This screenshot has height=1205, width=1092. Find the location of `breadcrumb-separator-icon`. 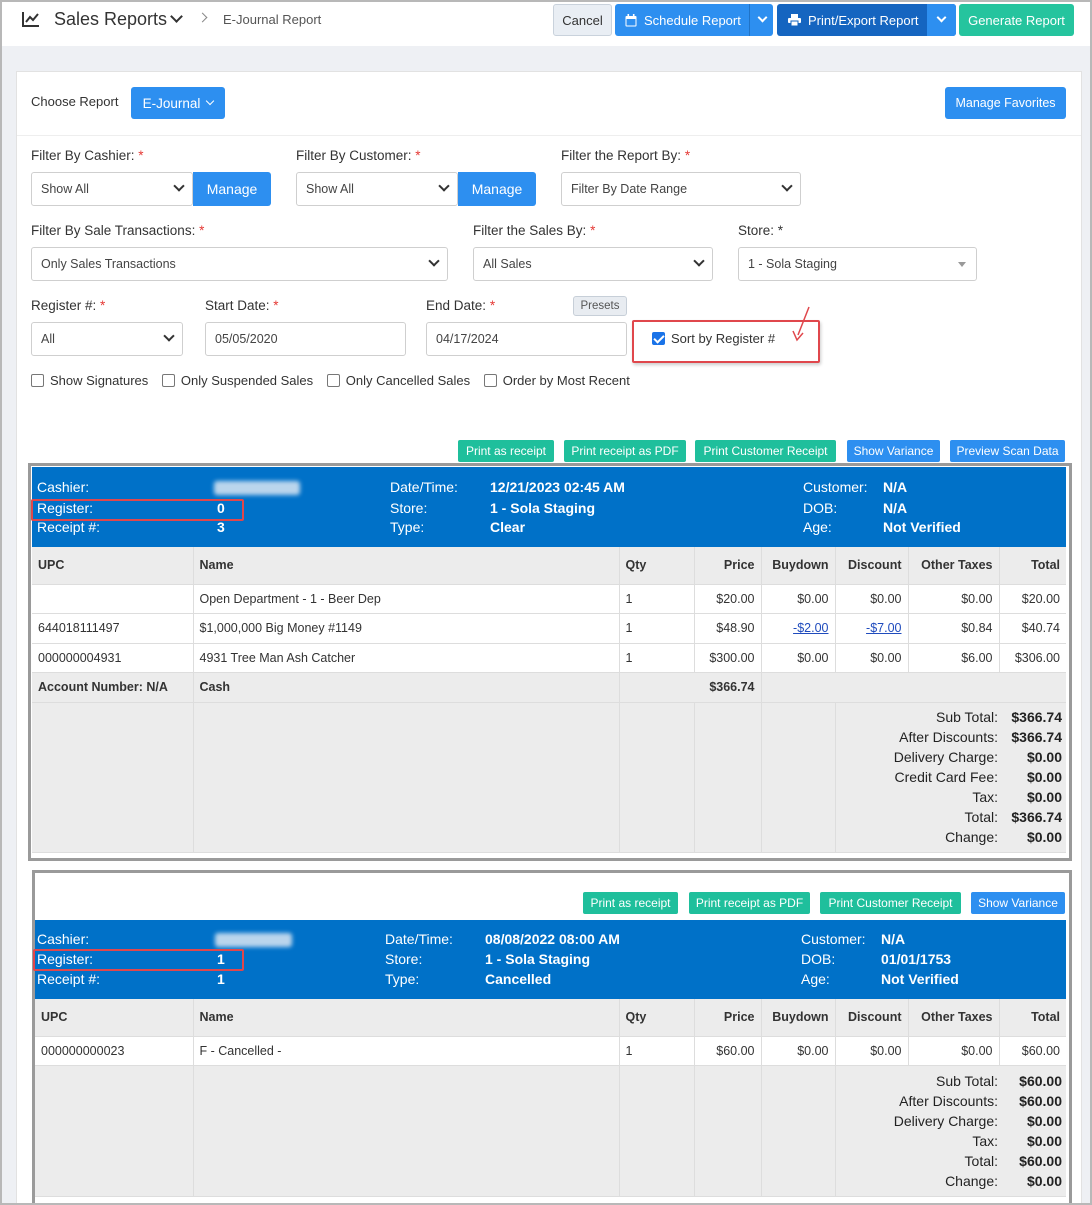

breadcrumb-separator-icon is located at coordinates (202, 17).